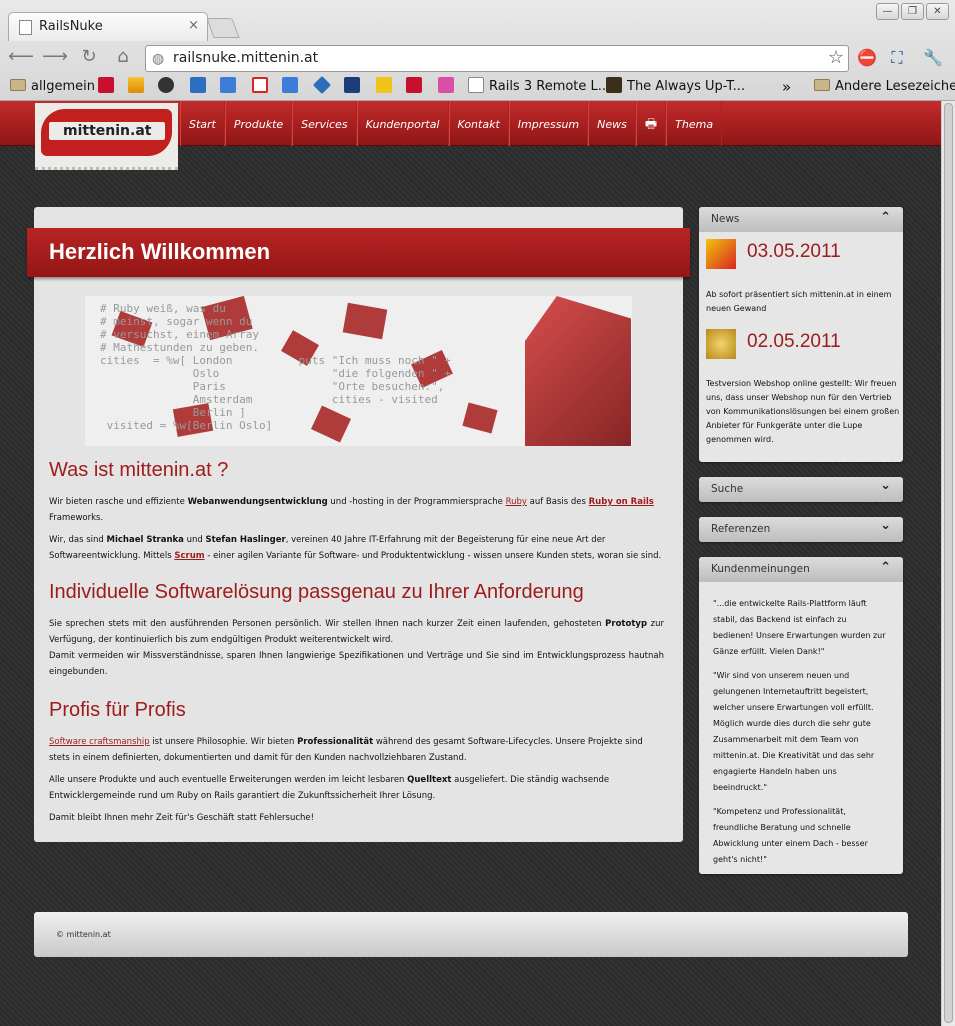  What do you see at coordinates (801, 219) in the screenshot?
I see `news-box-header: News ⌃` at bounding box center [801, 219].